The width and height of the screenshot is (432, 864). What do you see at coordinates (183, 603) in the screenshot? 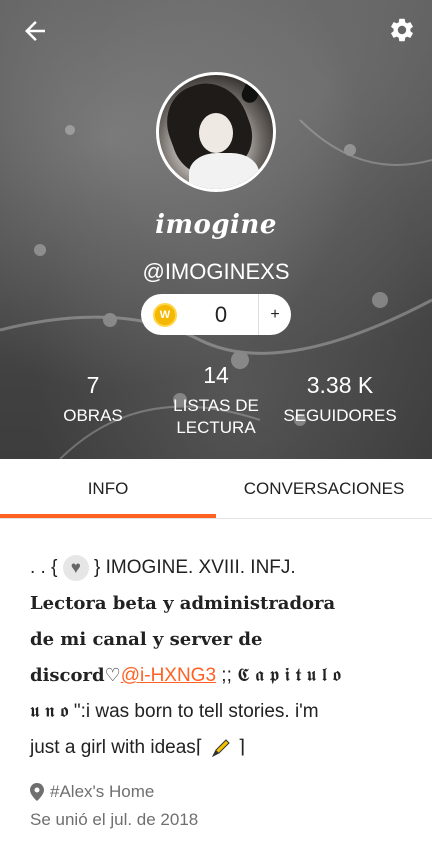
I see `bio-line: Lectora beta y administradora` at bounding box center [183, 603].